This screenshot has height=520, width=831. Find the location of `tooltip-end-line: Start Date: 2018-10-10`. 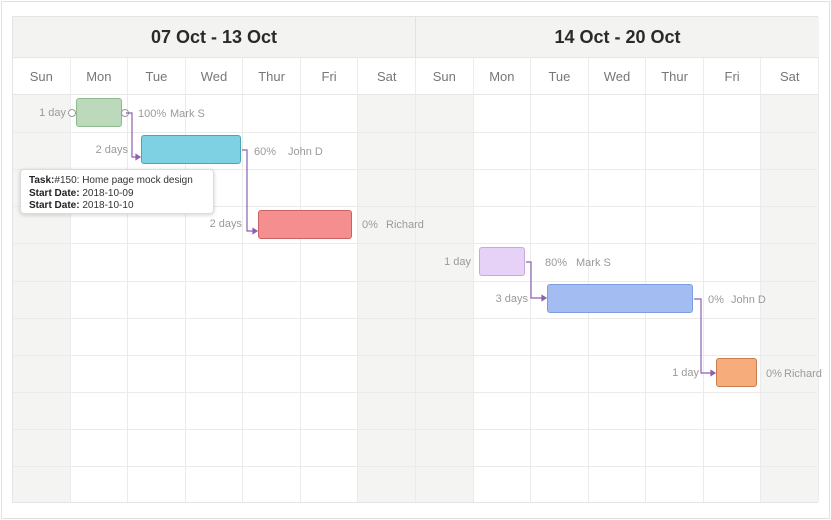

tooltip-end-line: Start Date: 2018-10-10 is located at coordinates (117, 206).